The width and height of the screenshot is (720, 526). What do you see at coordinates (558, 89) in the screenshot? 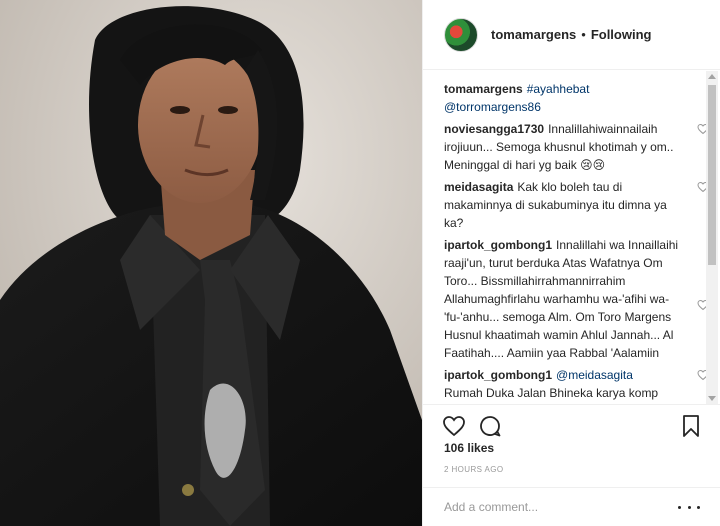
I see `hashtag-link: #ayahhebat` at bounding box center [558, 89].